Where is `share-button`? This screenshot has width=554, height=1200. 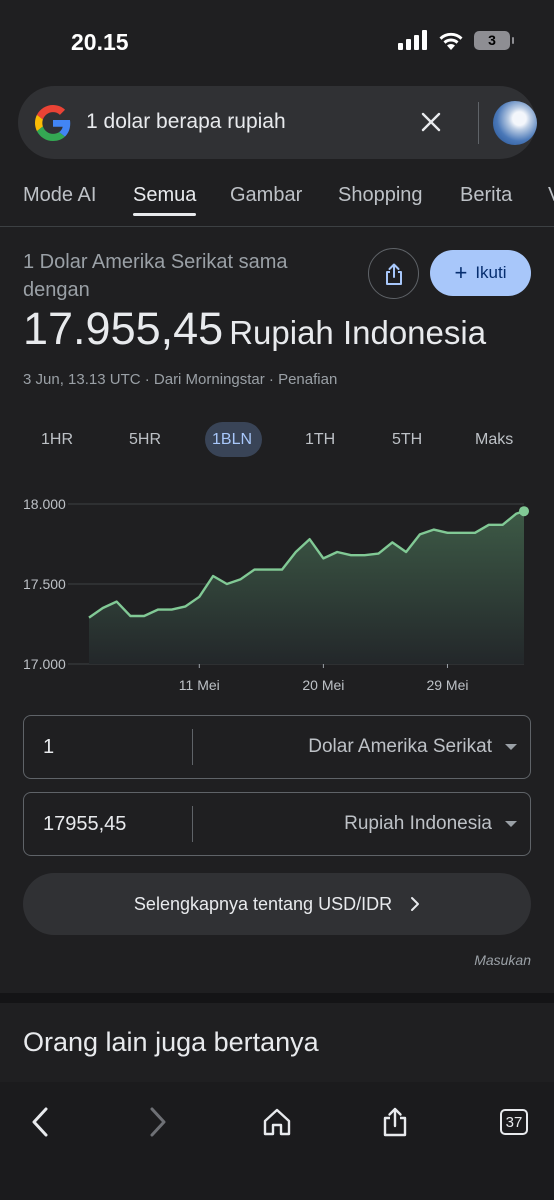 share-button is located at coordinates (393, 273).